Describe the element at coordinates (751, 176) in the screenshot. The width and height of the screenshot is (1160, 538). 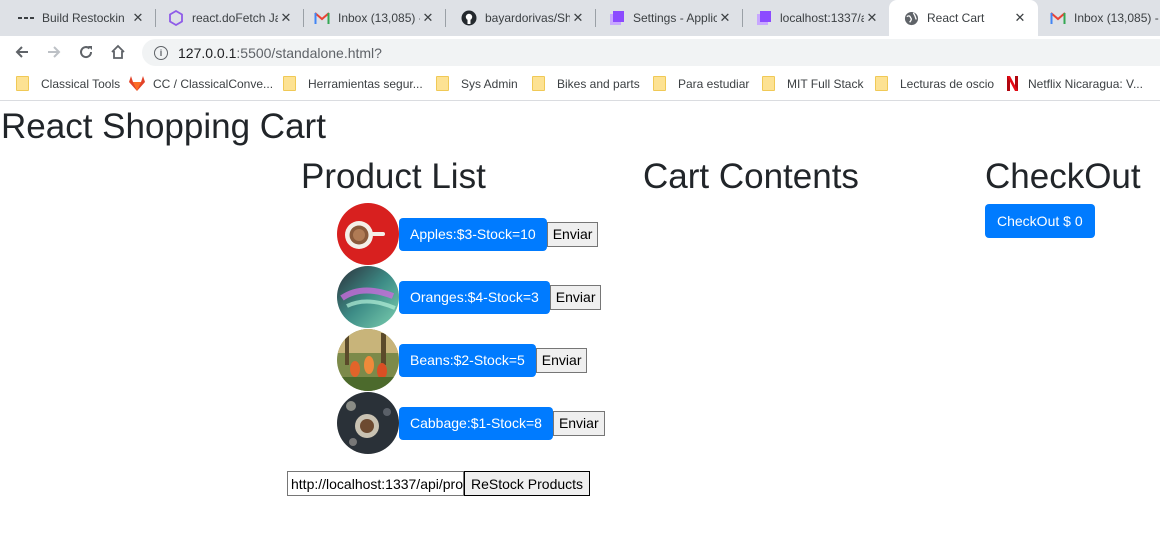
I see `cart-contents-heading: Cart Contents` at that location.